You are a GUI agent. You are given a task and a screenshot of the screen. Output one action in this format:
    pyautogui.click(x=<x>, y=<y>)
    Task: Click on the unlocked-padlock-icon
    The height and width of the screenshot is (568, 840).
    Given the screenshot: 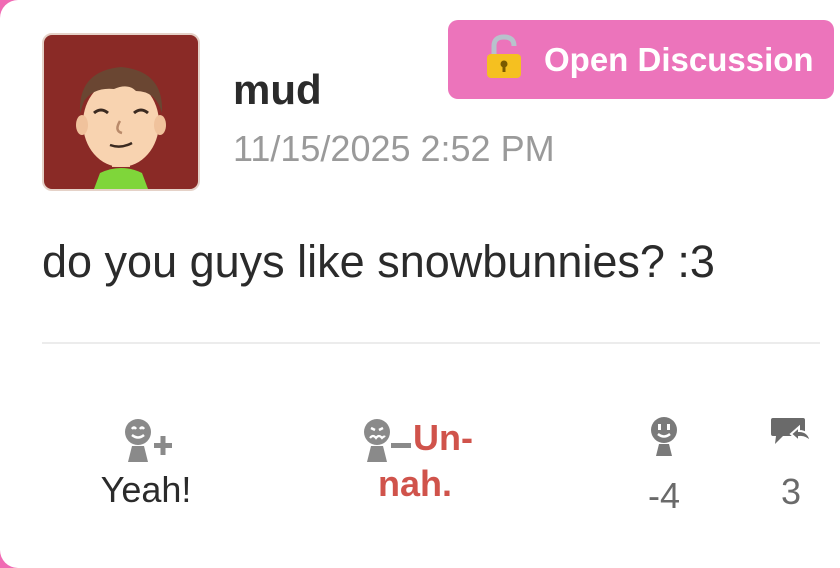 What is the action you would take?
    pyautogui.click(x=504, y=59)
    